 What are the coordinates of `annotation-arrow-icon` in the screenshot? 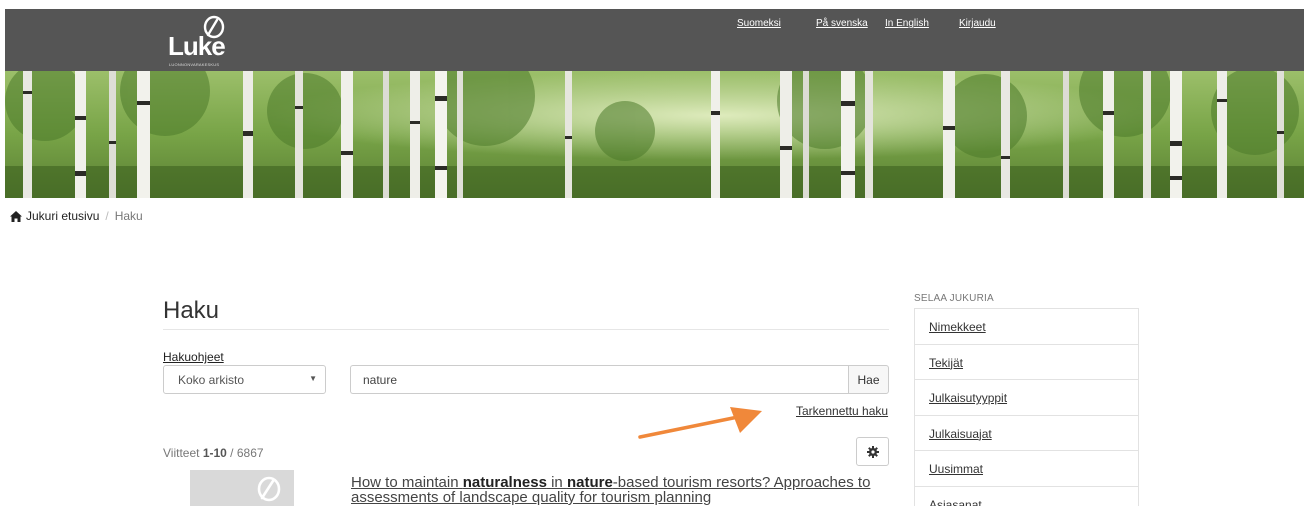 It's located at (700, 423).